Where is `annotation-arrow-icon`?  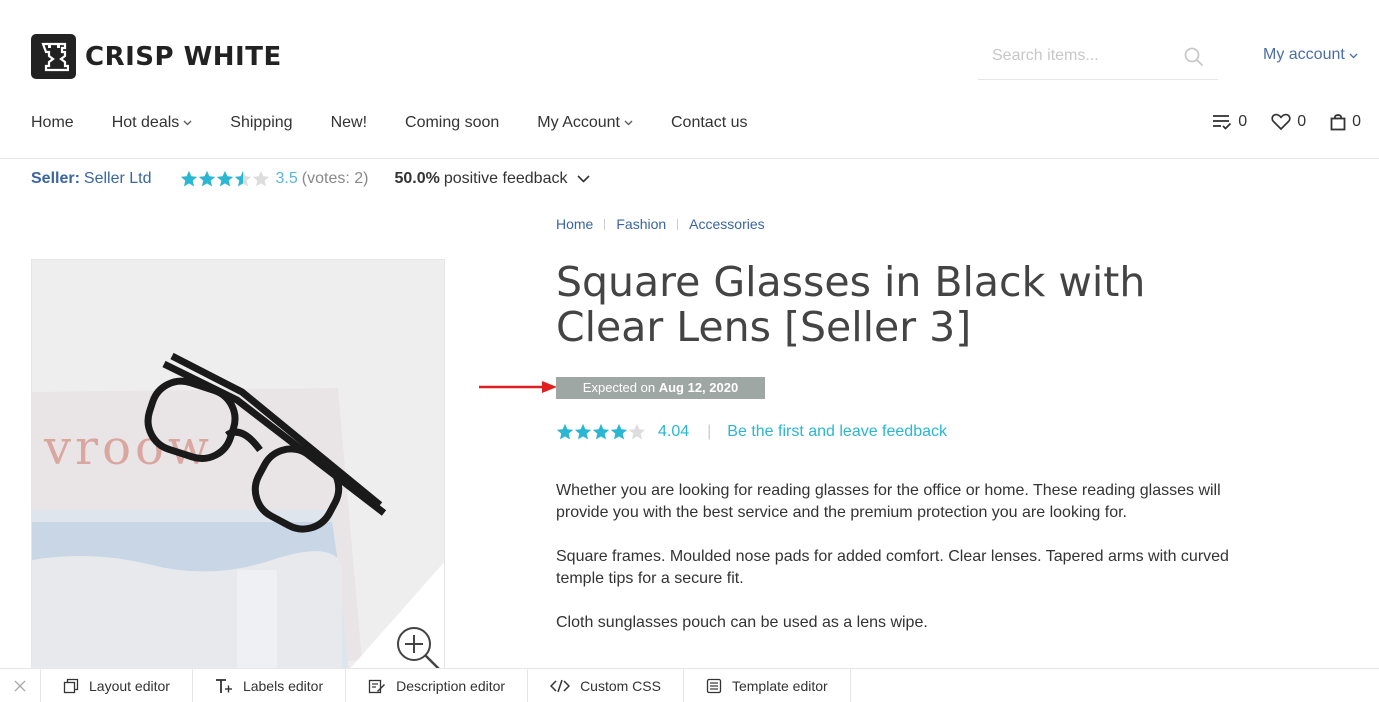
annotation-arrow-icon is located at coordinates (518, 387).